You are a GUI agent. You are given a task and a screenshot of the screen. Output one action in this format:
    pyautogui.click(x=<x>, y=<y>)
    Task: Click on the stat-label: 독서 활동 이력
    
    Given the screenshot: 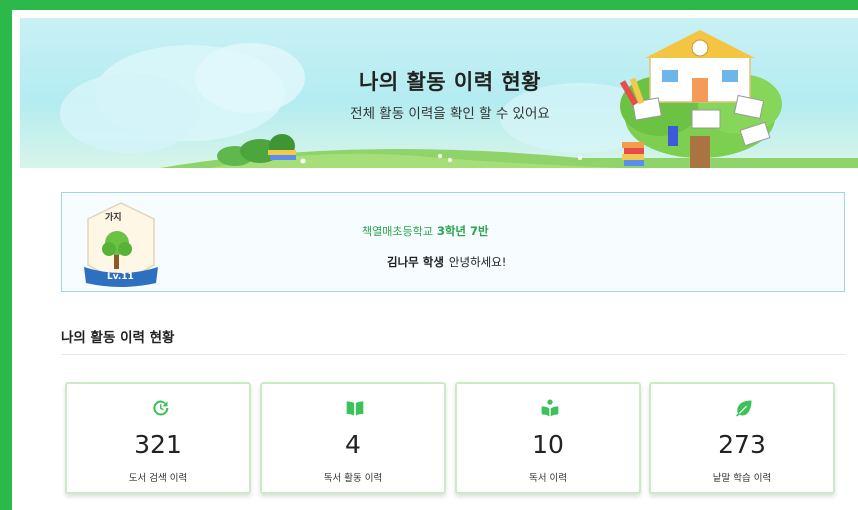 What is the action you would take?
    pyautogui.click(x=353, y=478)
    